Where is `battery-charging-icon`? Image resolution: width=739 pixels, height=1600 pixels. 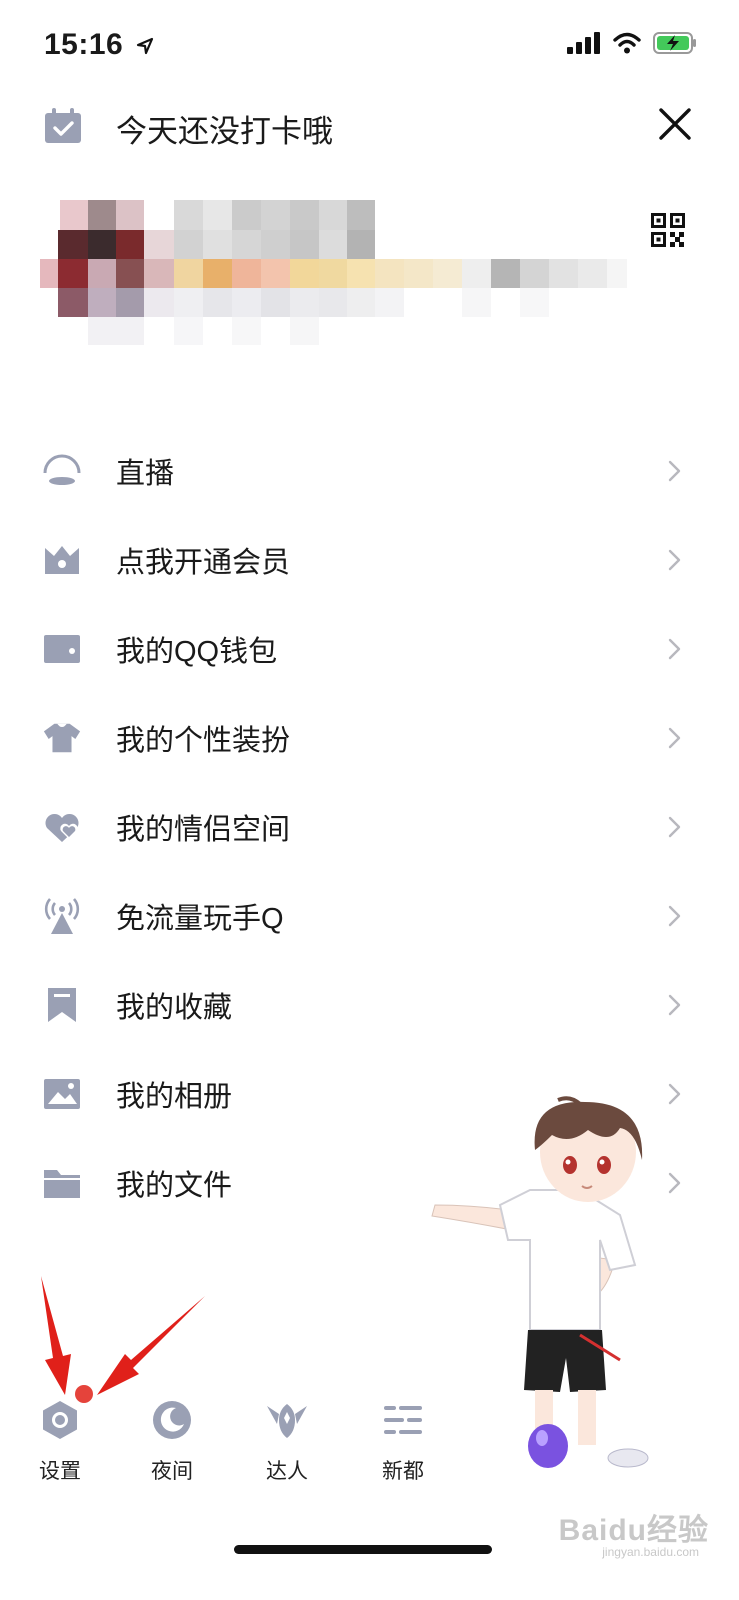
battery-charging-icon is located at coordinates (674, 43).